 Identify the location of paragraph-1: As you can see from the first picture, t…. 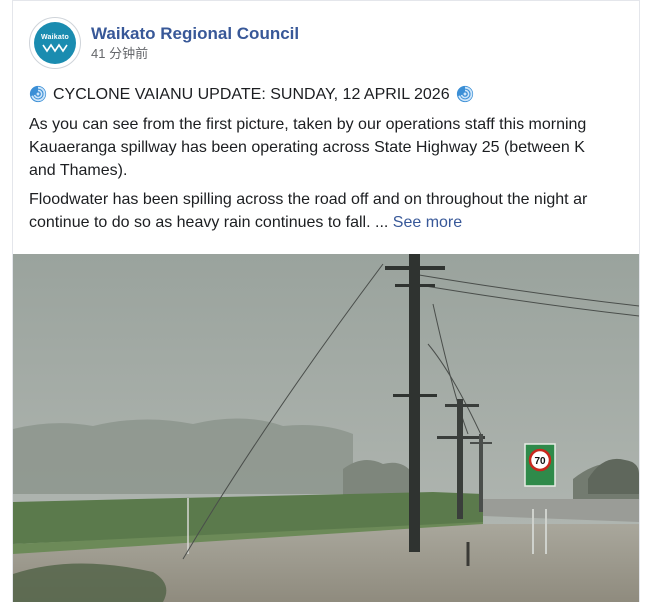
(334, 147).